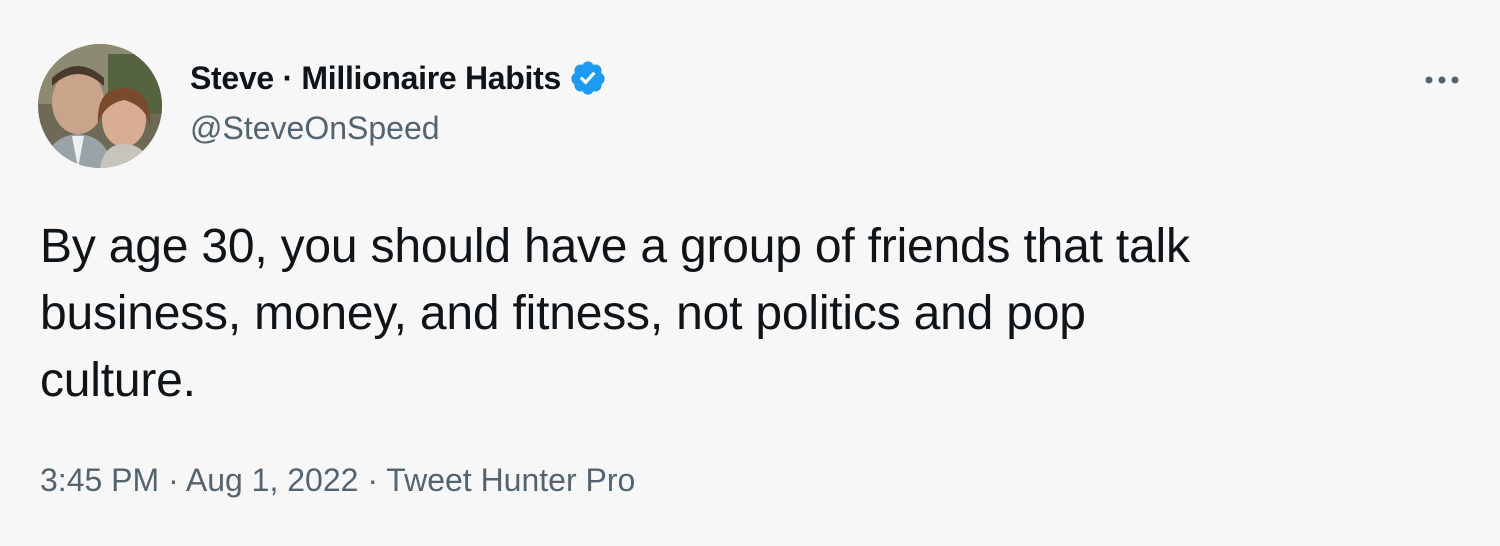  I want to click on avatar-photo, so click(100, 106).